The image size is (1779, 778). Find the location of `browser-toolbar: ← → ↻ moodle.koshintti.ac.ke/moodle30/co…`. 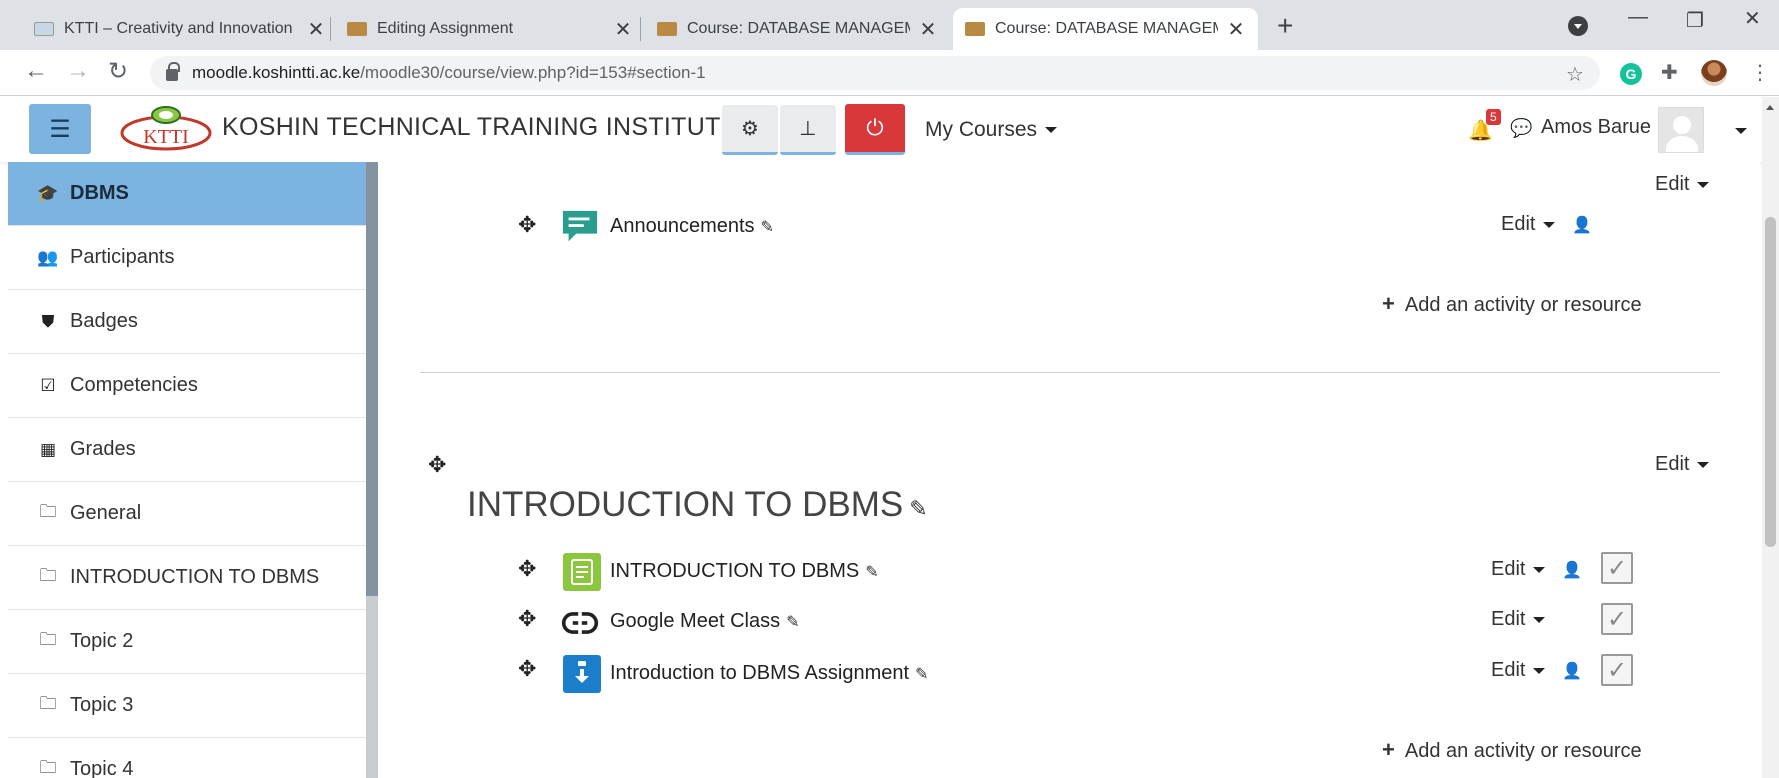

browser-toolbar: ← → ↻ moodle.koshintti.ac.ke/moodle30/co… is located at coordinates (889, 73).